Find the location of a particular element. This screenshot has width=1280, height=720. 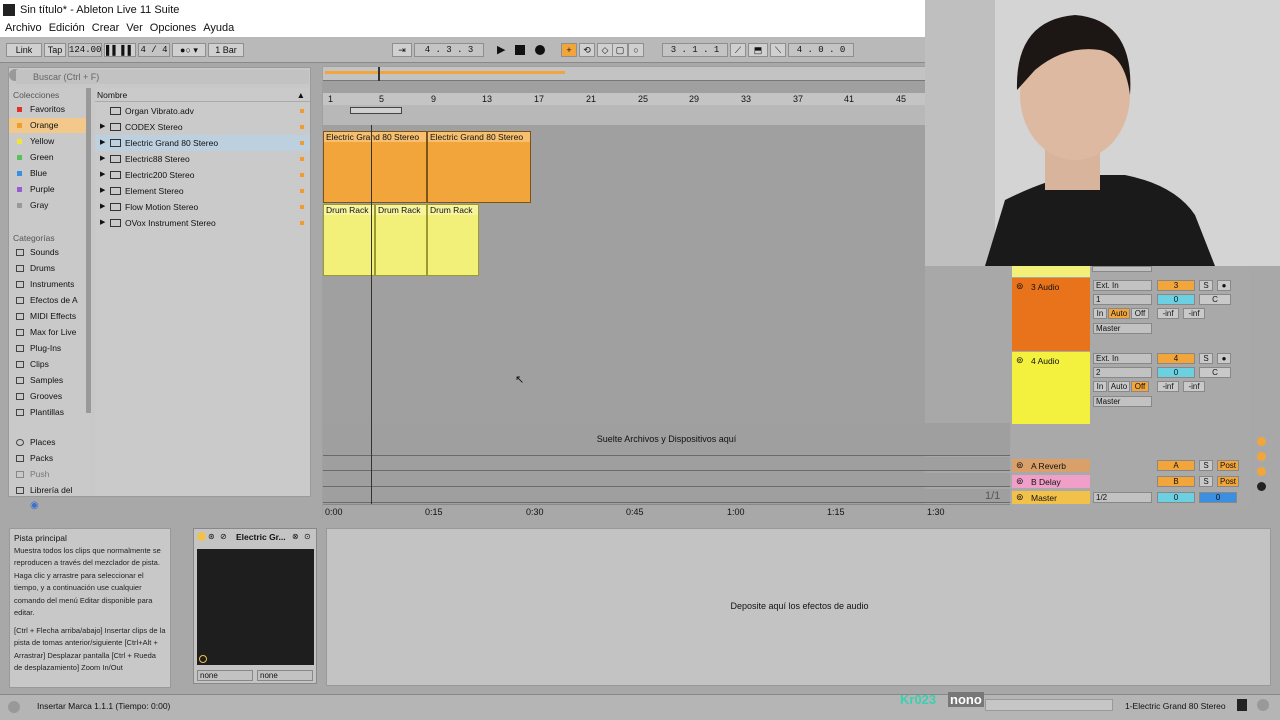

place-packs: Packs is located at coordinates (49, 458).